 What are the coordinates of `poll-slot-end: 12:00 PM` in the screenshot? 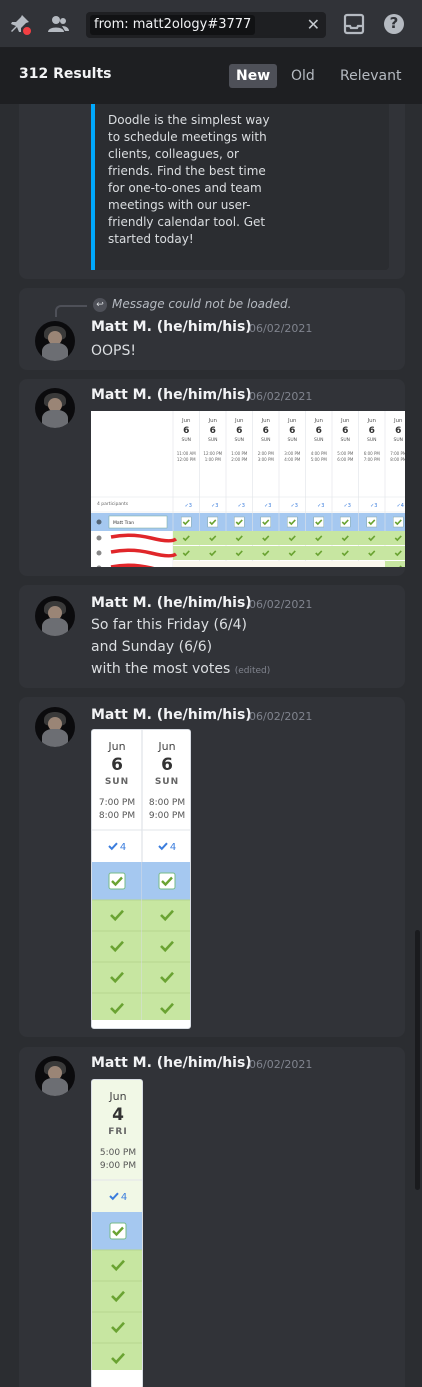 It's located at (186, 459).